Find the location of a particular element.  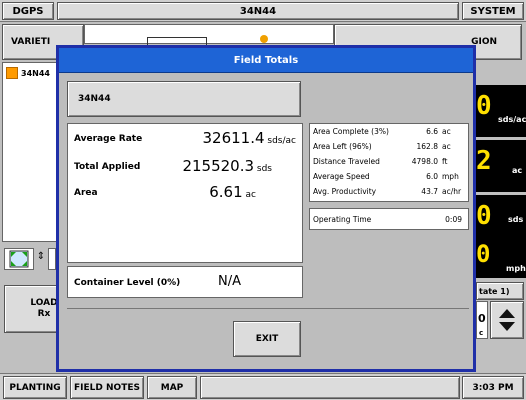

system-button: SYSTEM is located at coordinates (493, 11).